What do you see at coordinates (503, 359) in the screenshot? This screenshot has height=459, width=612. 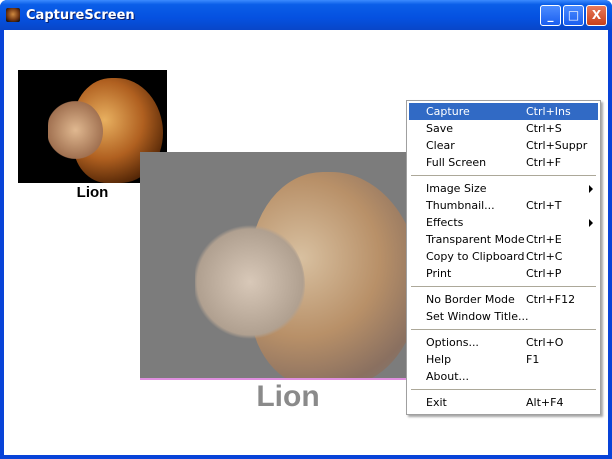 I see `menu-item-help: Help F1` at bounding box center [503, 359].